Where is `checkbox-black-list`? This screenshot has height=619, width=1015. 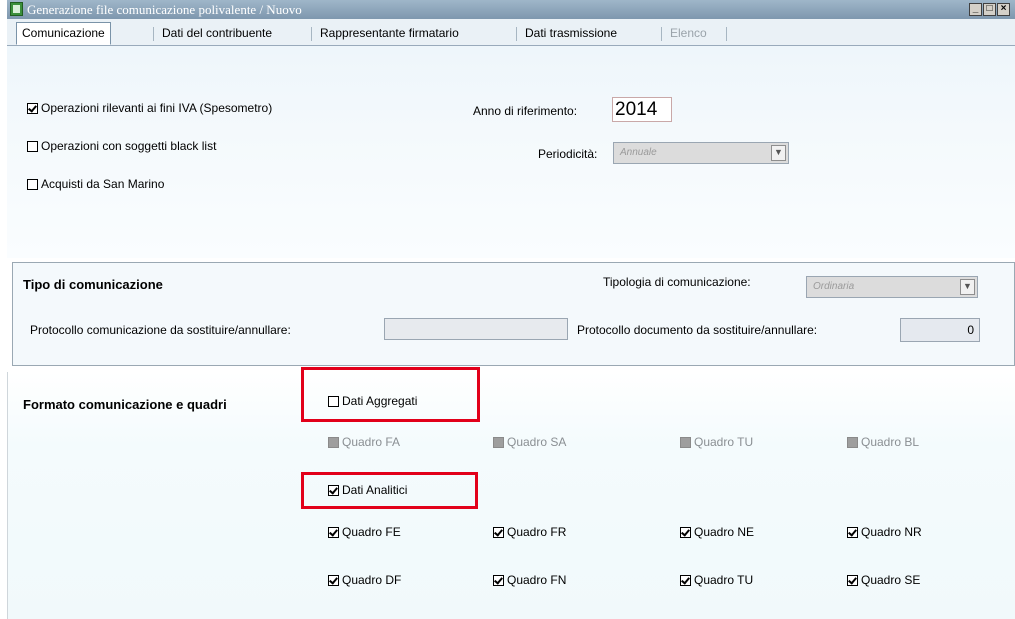 checkbox-black-list is located at coordinates (32, 146).